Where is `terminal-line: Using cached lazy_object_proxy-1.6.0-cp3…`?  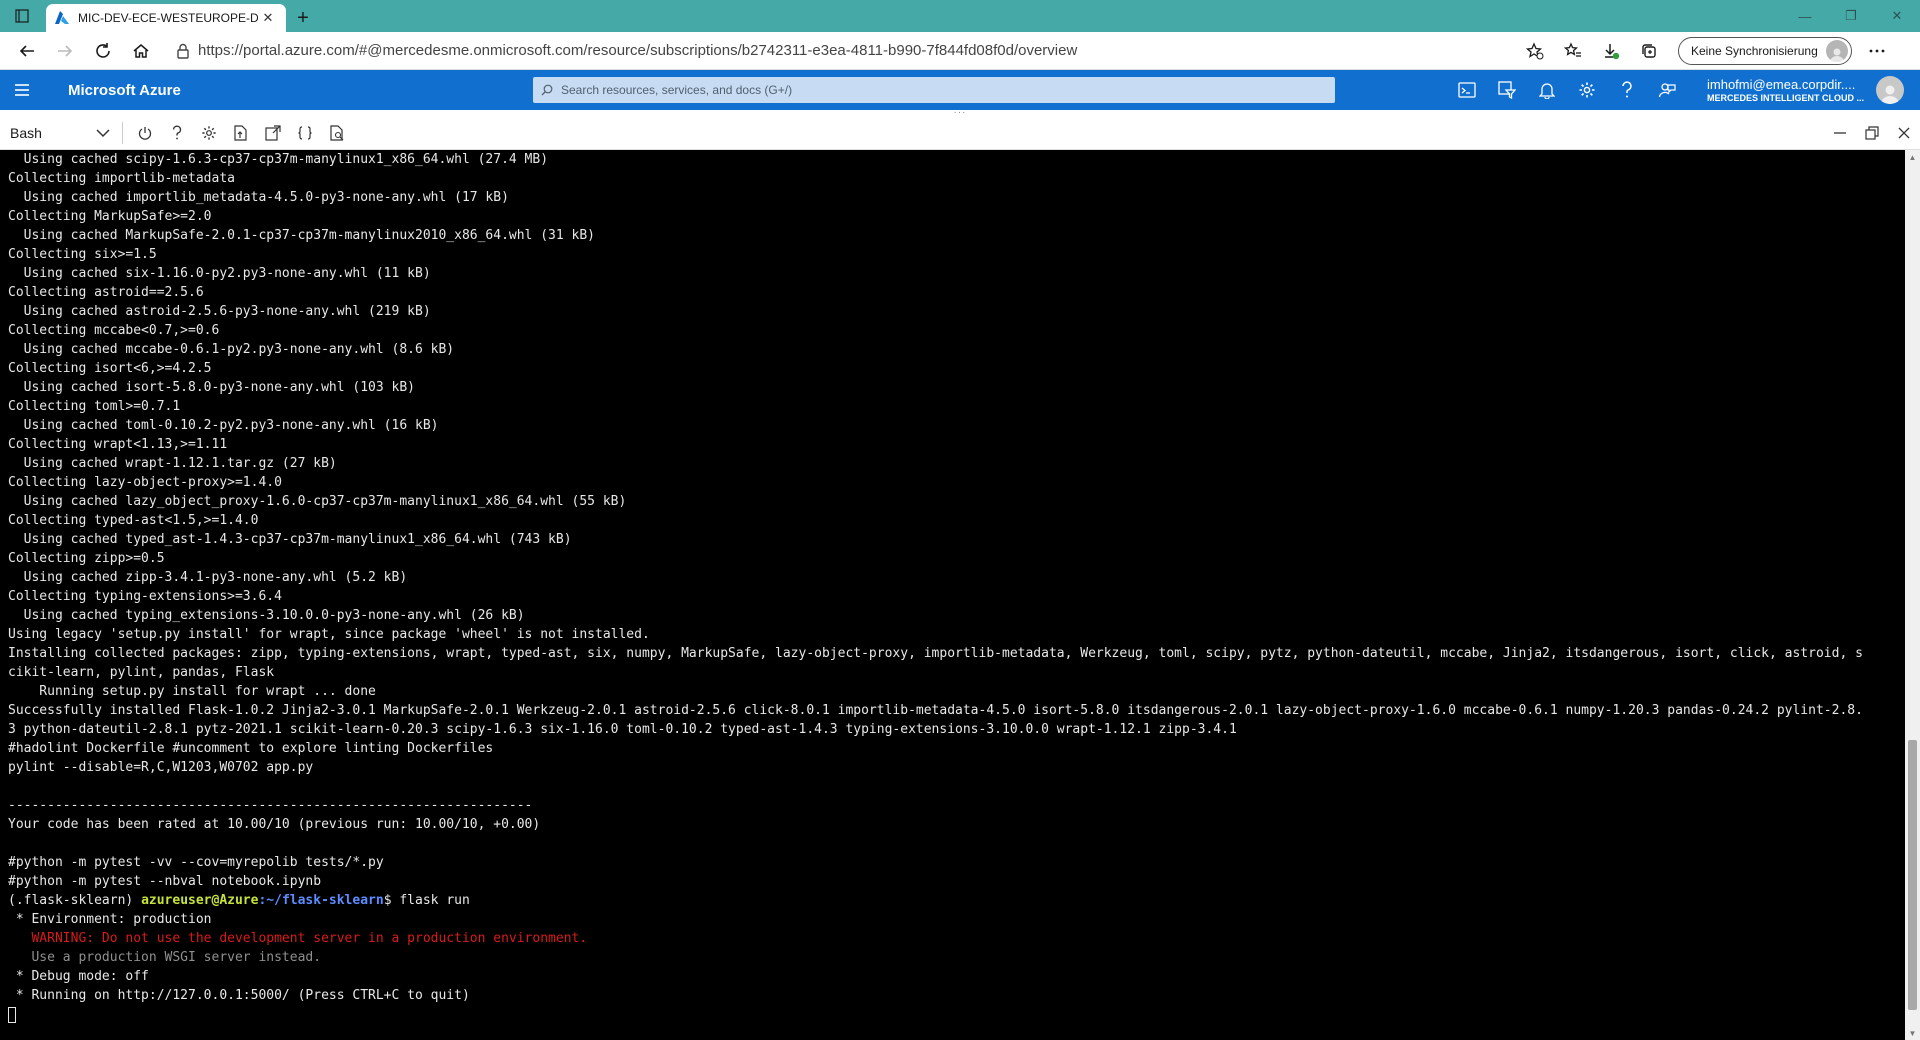 terminal-line: Using cached lazy_object_proxy-1.6.0-cp3… is located at coordinates (317, 501).